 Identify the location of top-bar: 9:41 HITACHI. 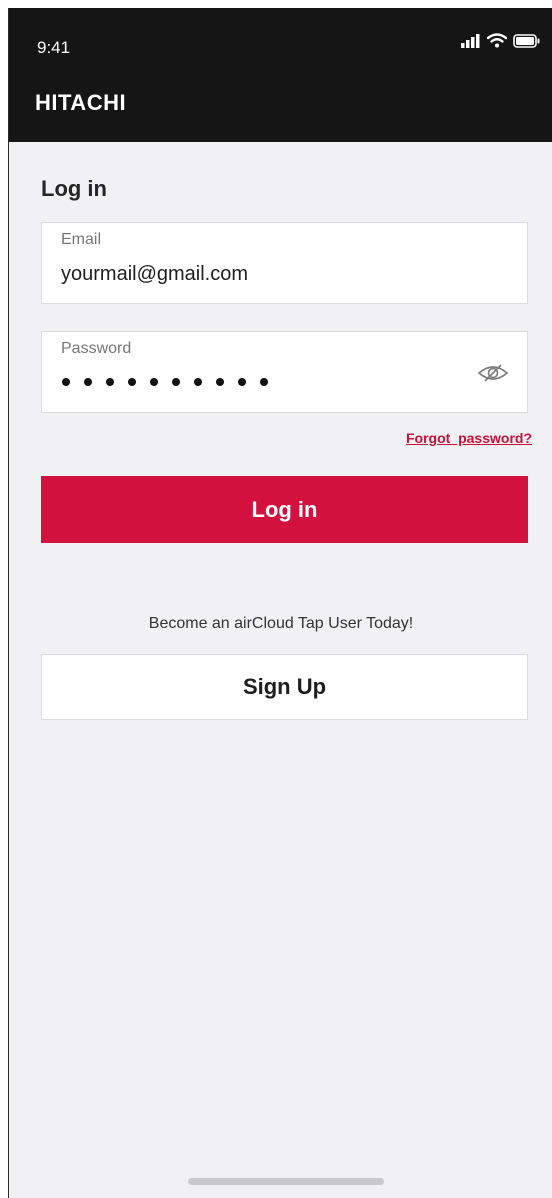
(280, 75).